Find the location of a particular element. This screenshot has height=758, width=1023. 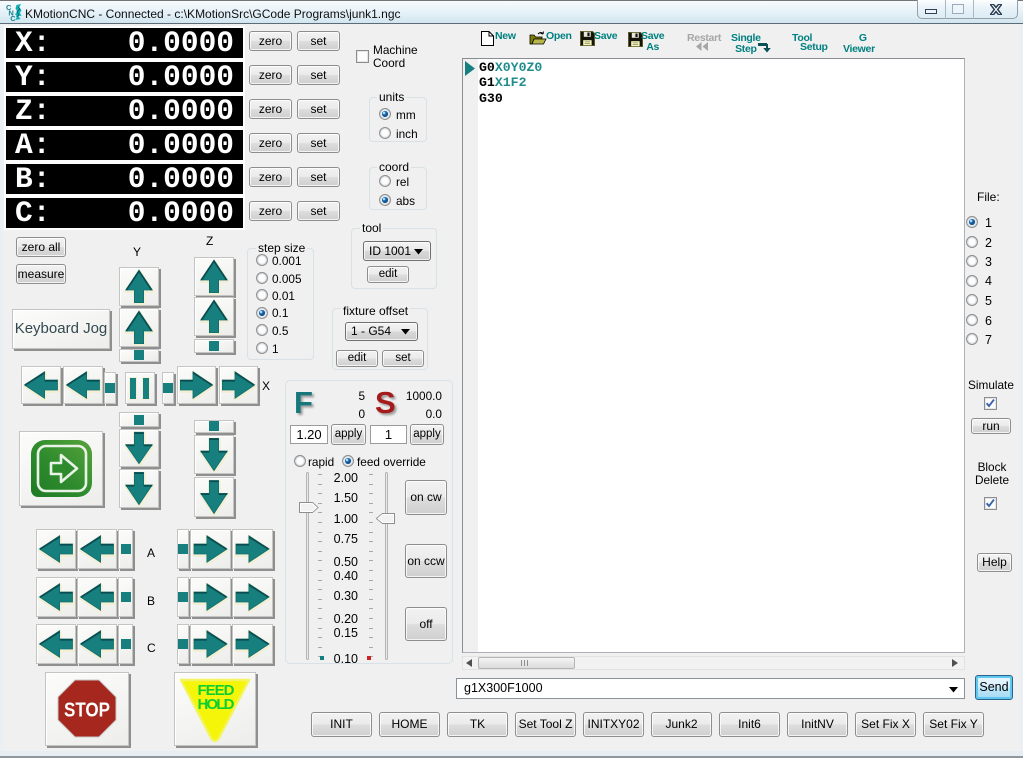

svg-text: HOLD is located at coordinates (216, 704).